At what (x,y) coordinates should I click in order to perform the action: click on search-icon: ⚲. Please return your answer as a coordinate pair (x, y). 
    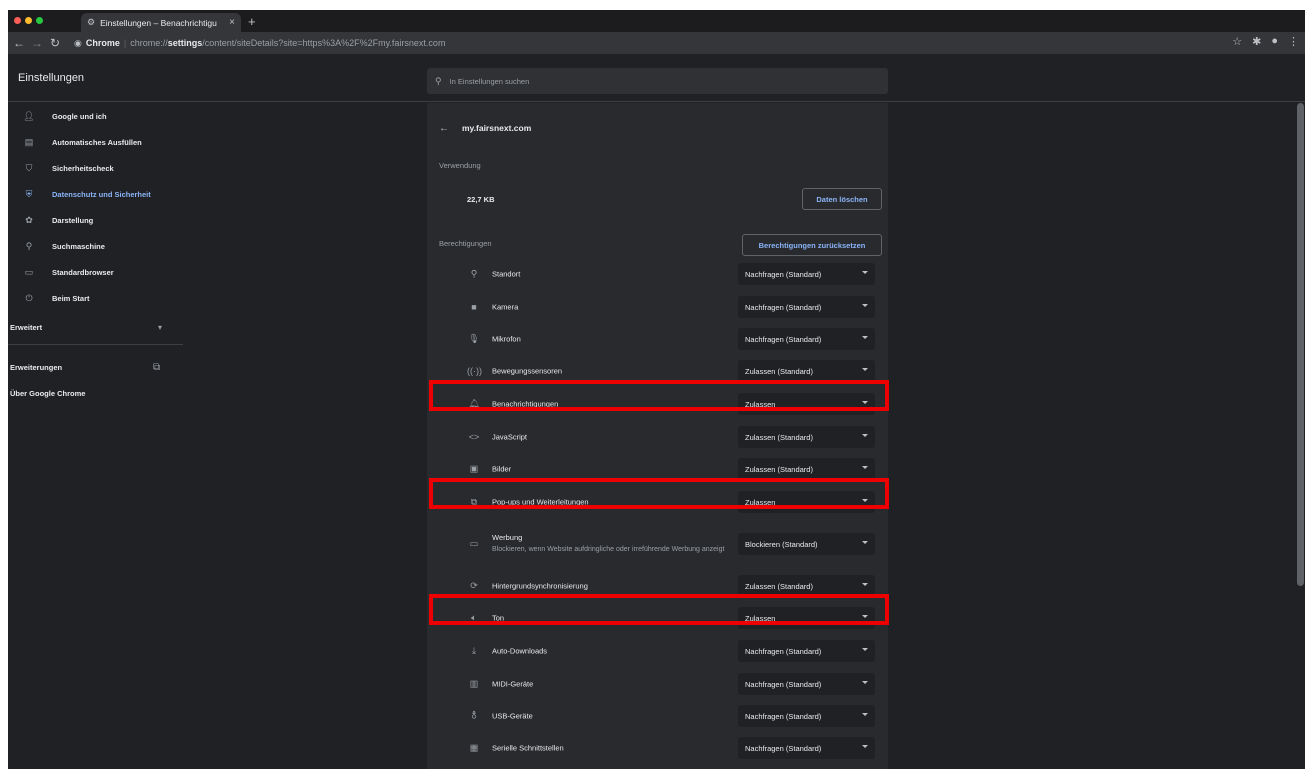
    Looking at the image, I should click on (29, 245).